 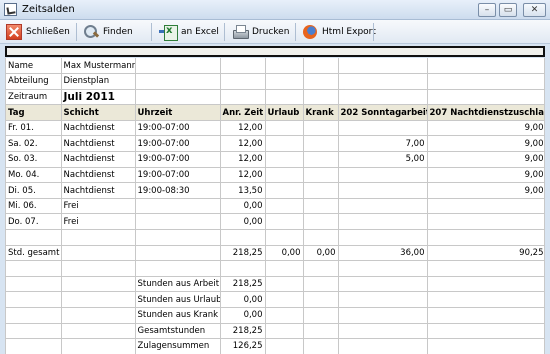 I want to click on table-row: Mo. 04. Nachtdienst 19:00-07:00 12,00 9,00, so click(x=275, y=175).